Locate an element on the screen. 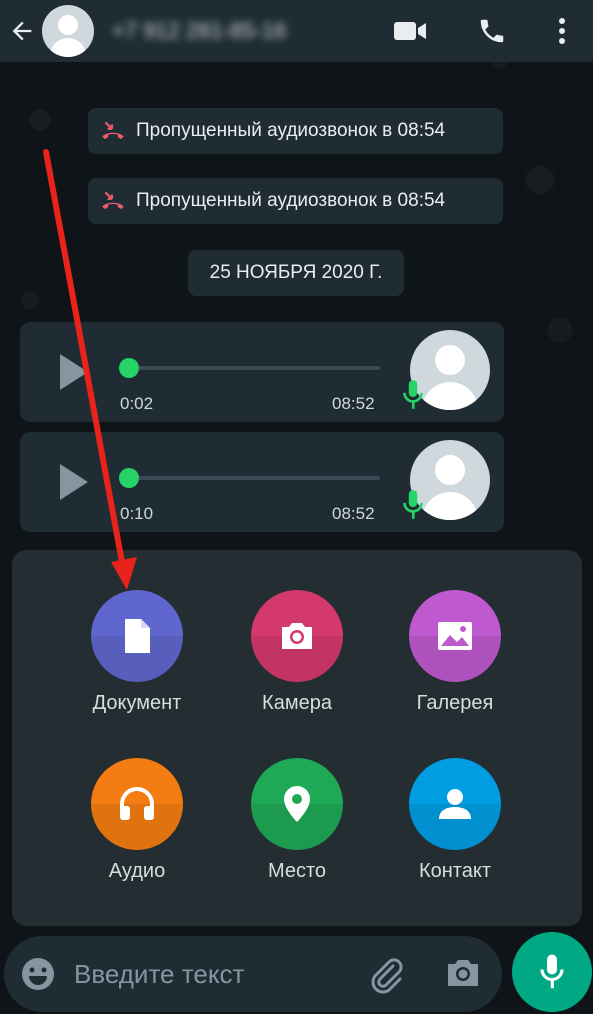 The image size is (593, 1014). contact-button is located at coordinates (455, 804).